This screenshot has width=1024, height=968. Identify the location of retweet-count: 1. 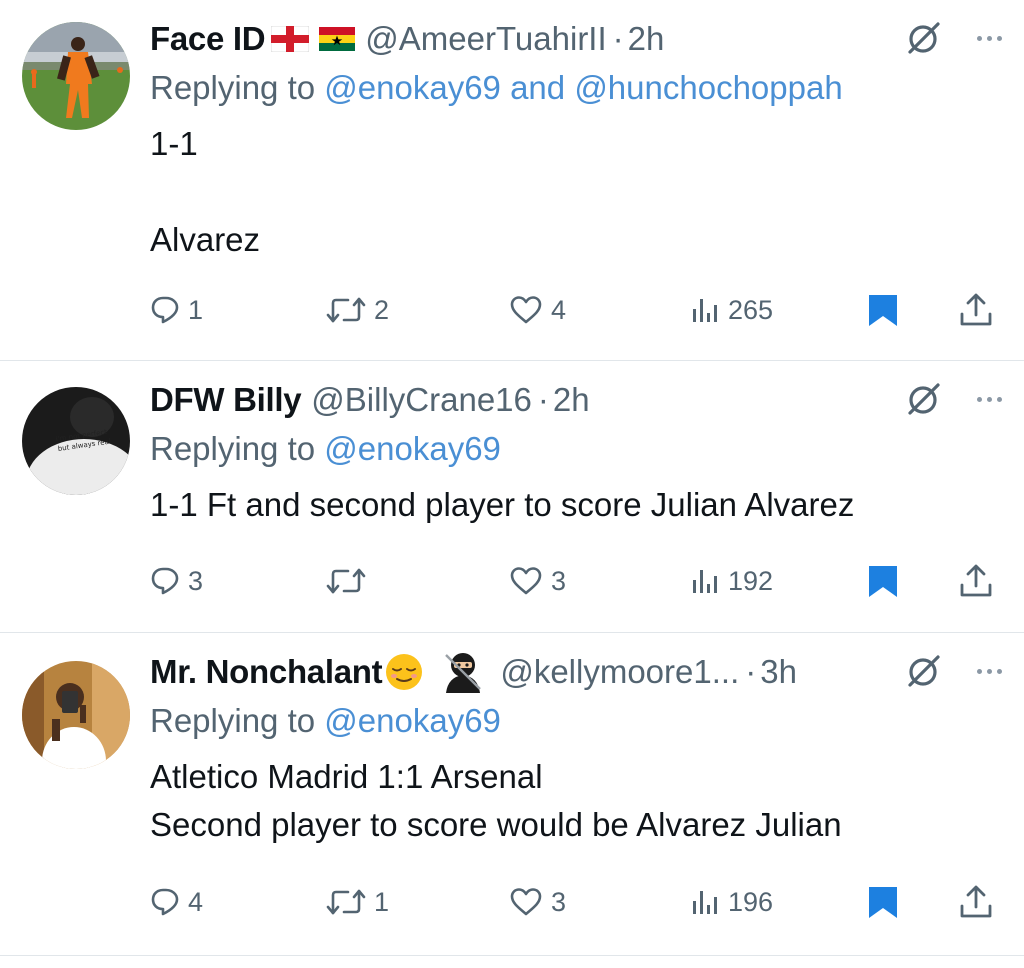
(382, 901).